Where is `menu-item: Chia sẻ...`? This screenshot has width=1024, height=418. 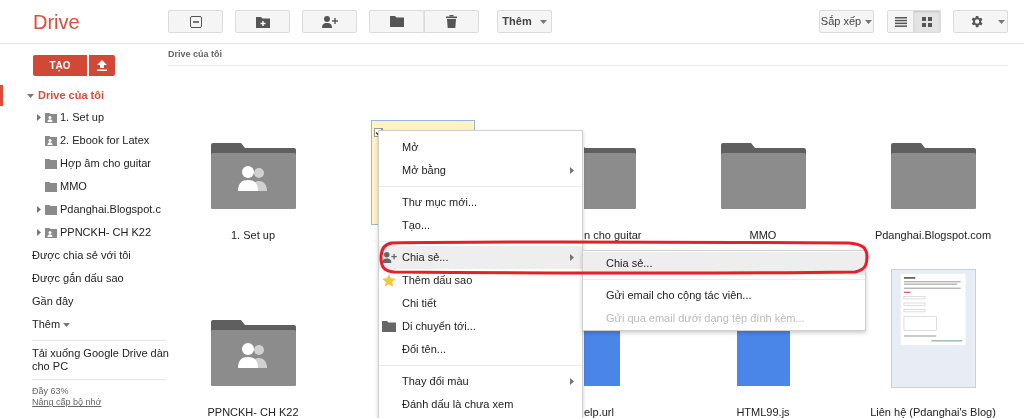
menu-item: Chia sẻ... is located at coordinates (480, 257).